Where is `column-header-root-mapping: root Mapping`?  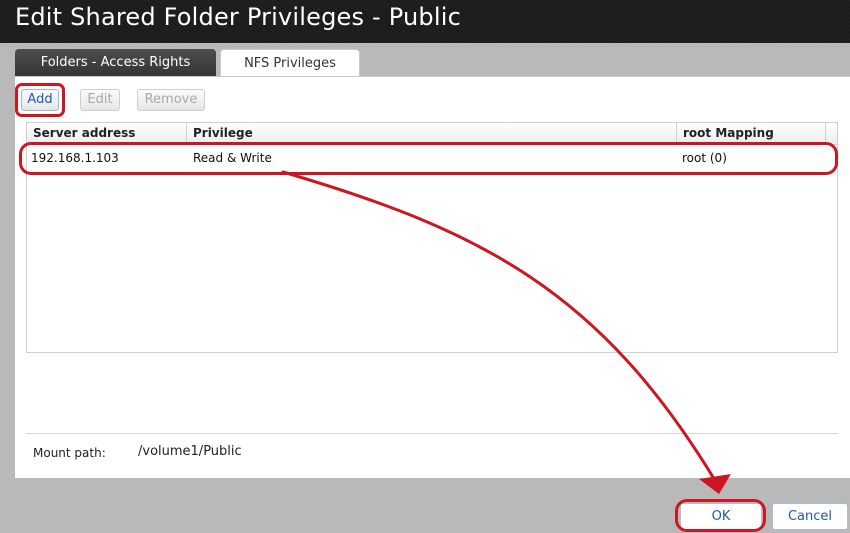 column-header-root-mapping: root Mapping is located at coordinates (728, 133).